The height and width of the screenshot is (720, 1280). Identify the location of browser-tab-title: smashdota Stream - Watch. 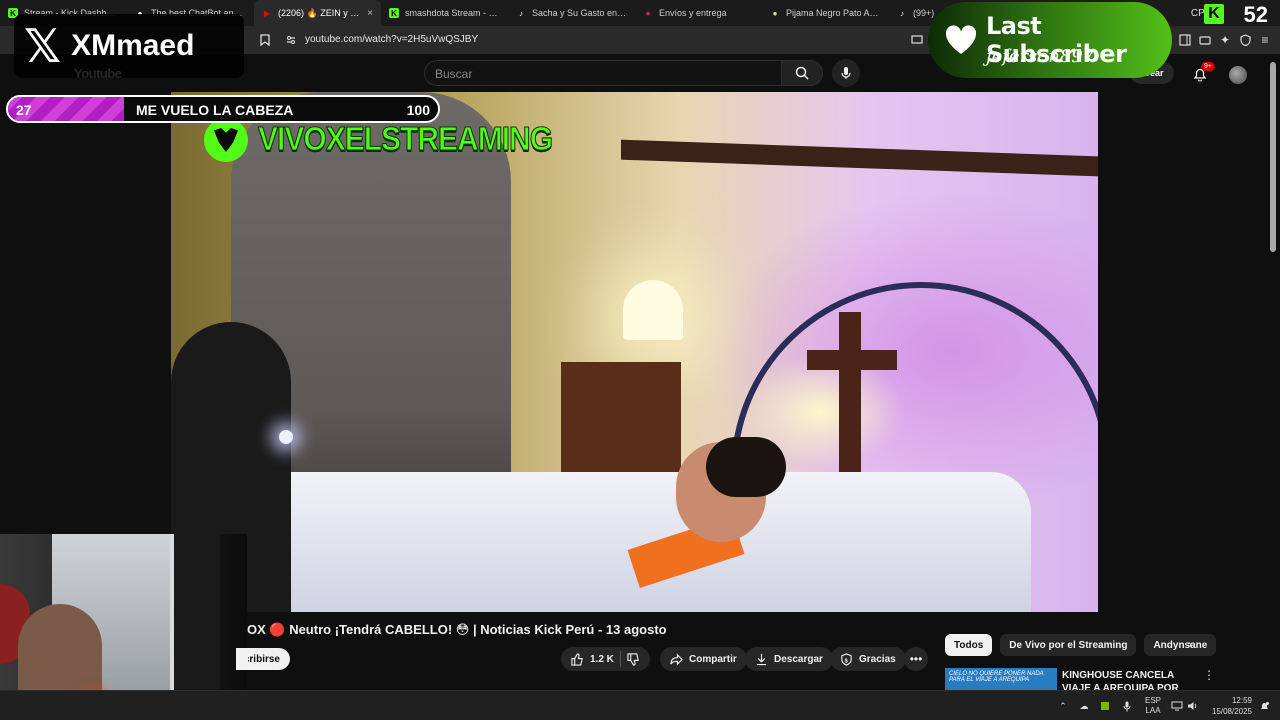
(452, 13).